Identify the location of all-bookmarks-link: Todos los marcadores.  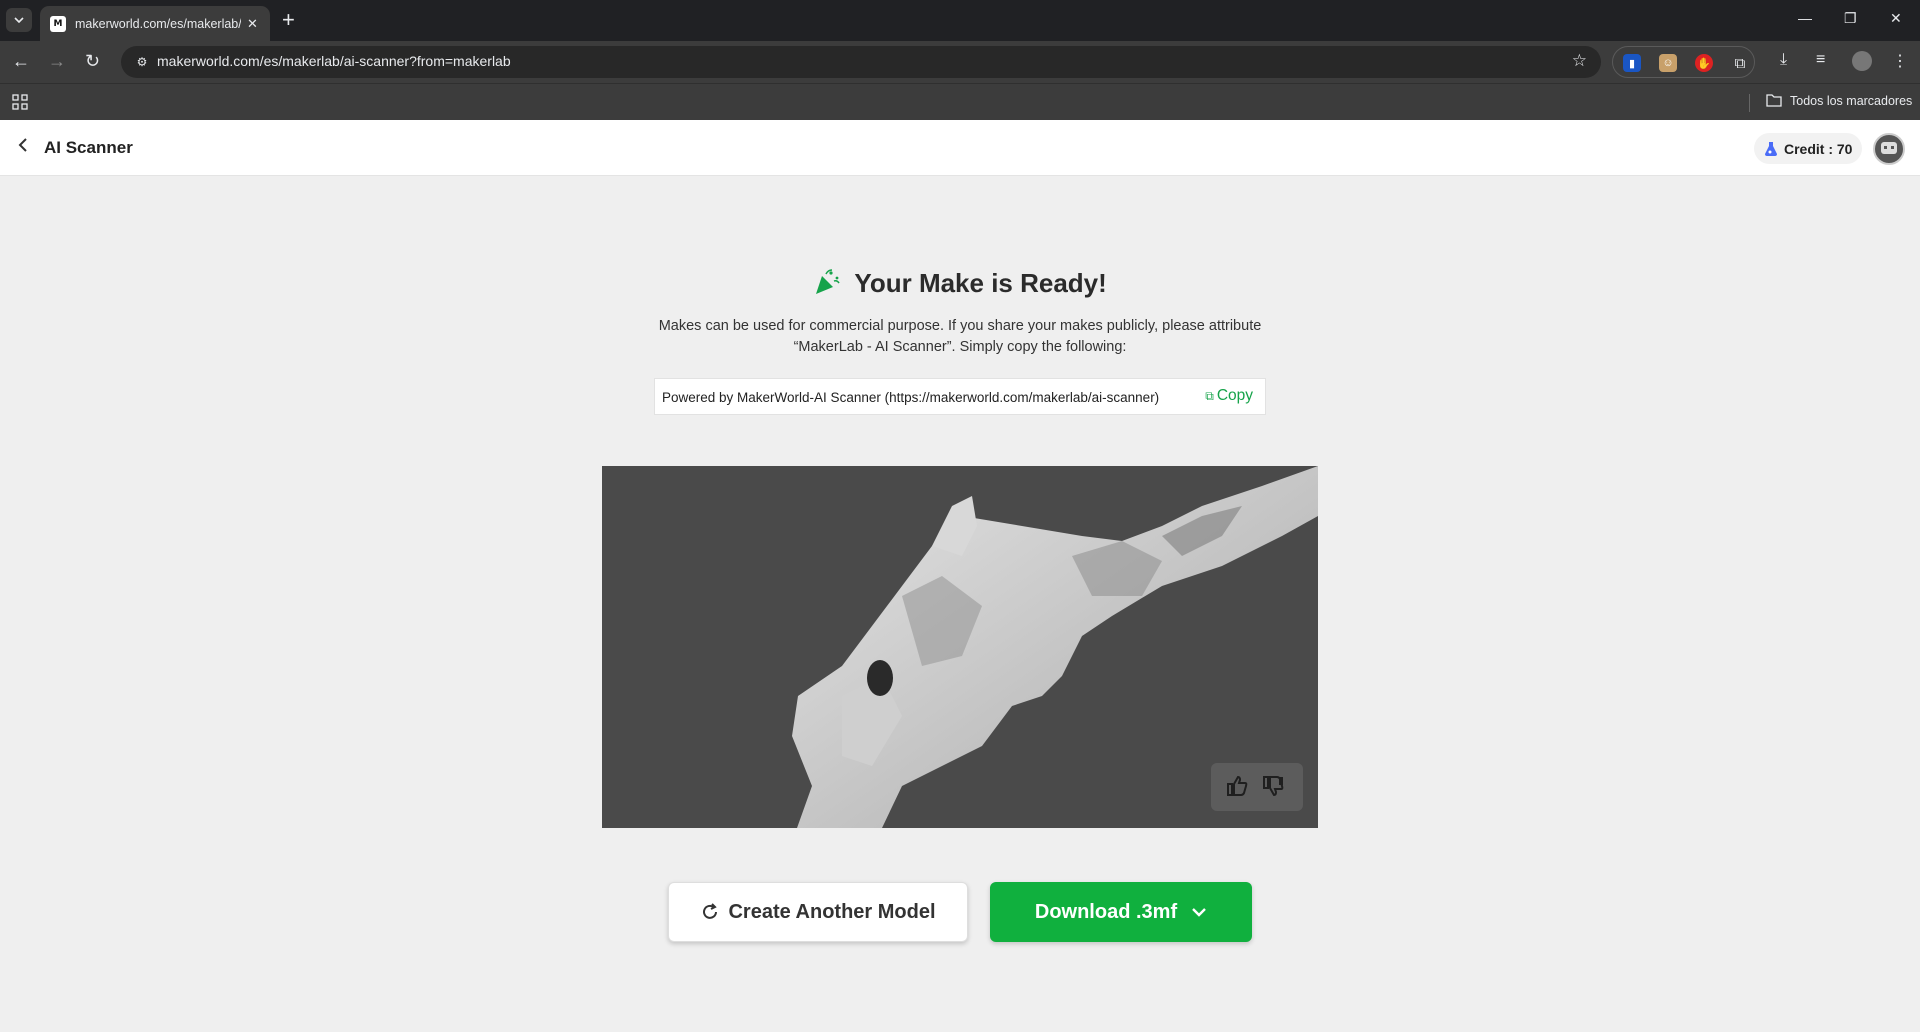
(1851, 101).